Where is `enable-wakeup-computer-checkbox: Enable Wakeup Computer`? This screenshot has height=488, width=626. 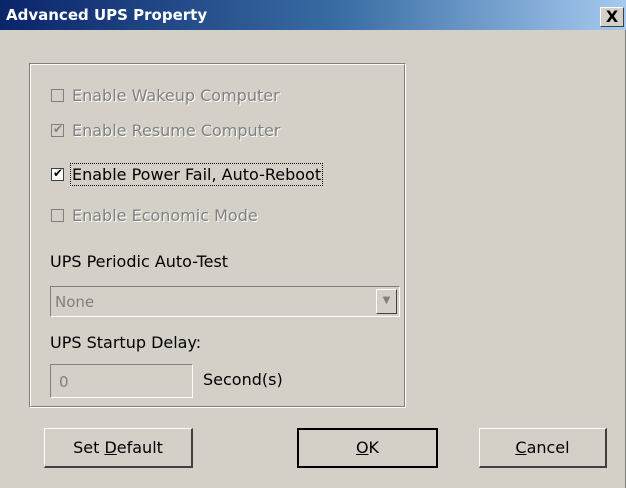
enable-wakeup-computer-checkbox: Enable Wakeup Computer is located at coordinates (165, 95).